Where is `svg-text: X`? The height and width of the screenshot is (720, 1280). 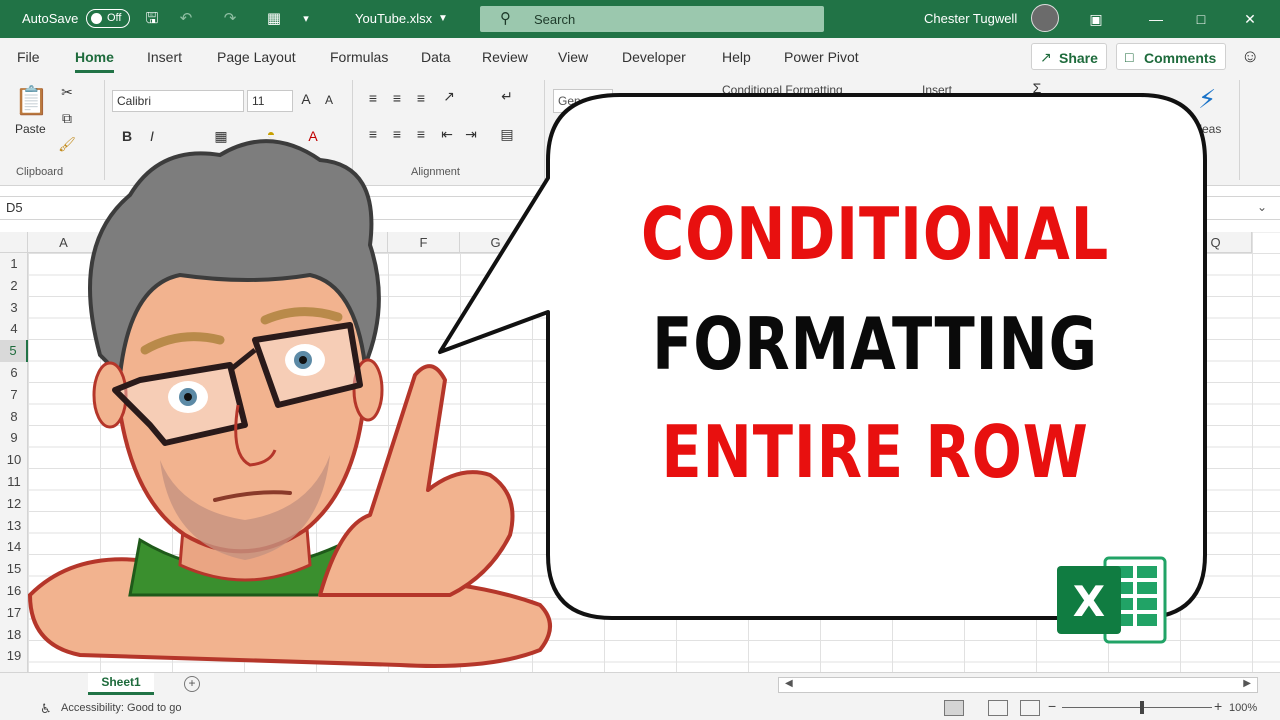 svg-text: X is located at coordinates (1089, 601).